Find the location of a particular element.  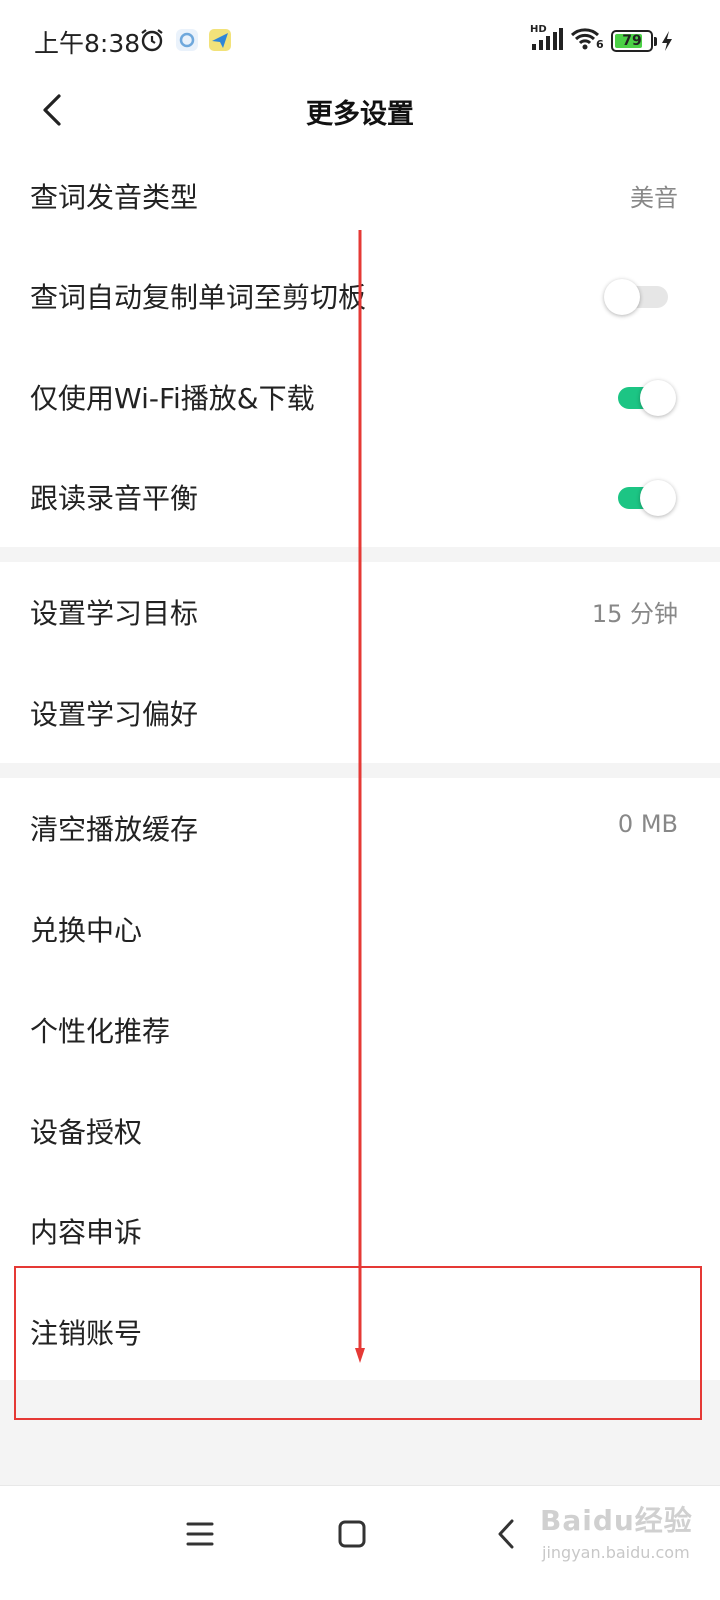

setting-label: 仅使用Wi-Fi播放&下载 is located at coordinates (172, 398).